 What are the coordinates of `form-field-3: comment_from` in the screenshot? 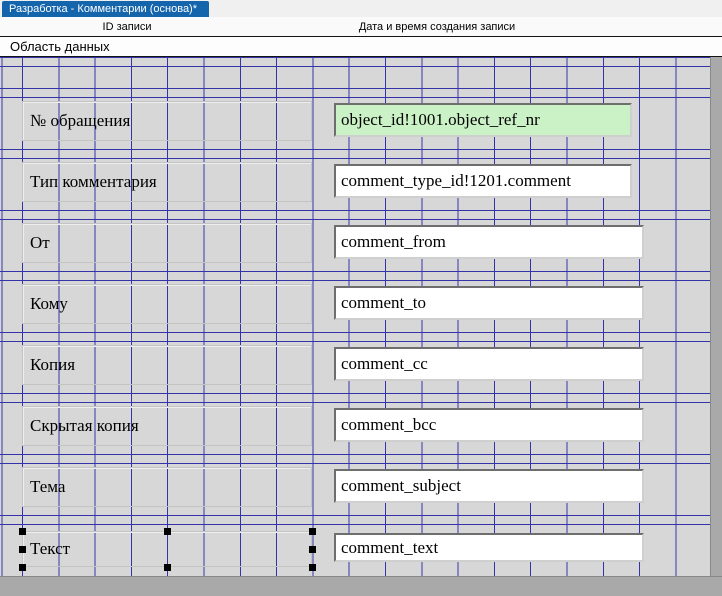 It's located at (489, 242).